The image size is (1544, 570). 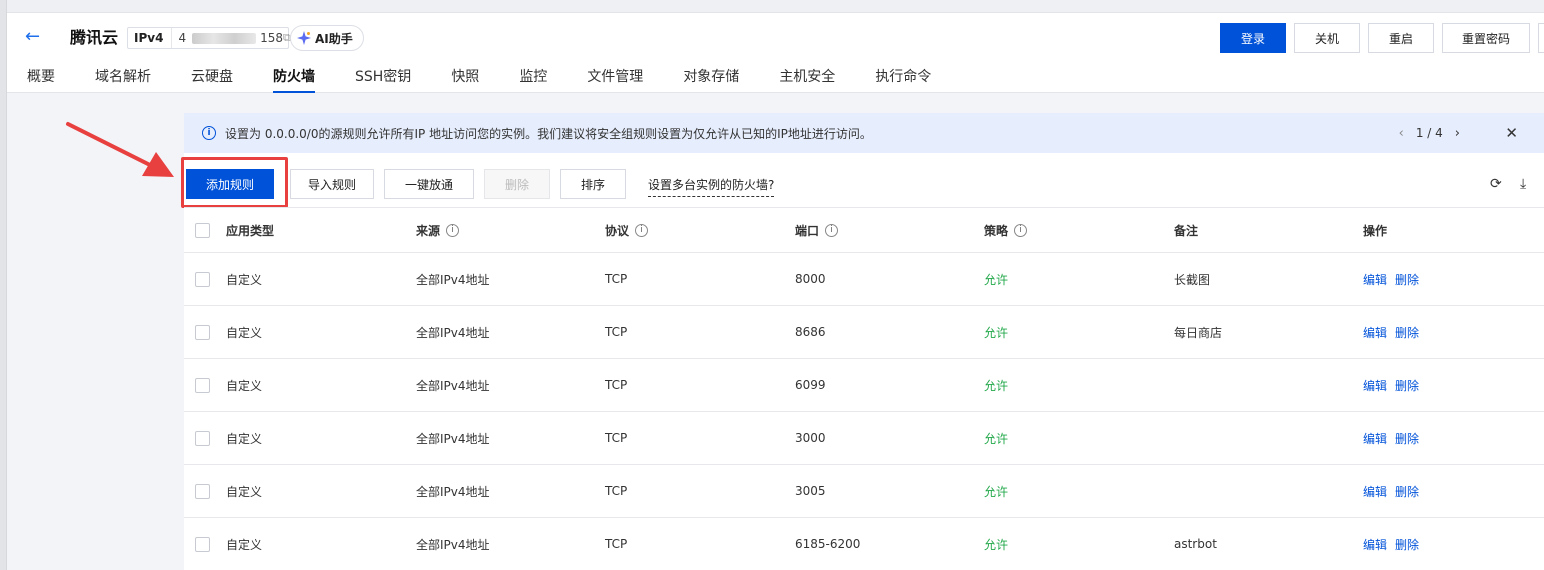 What do you see at coordinates (864, 279) in the screenshot?
I see `table-row: 自定义 全部IPv4地址 TCP 8000 允许 长截图 编辑 删除` at bounding box center [864, 279].